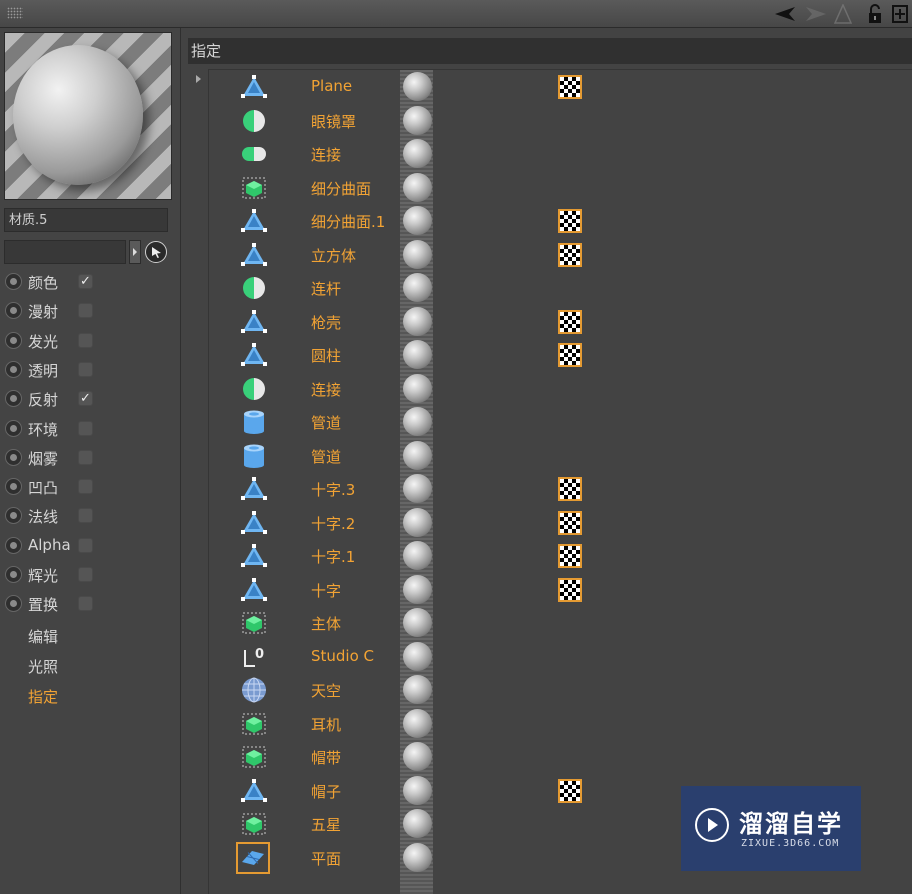 This screenshot has width=912, height=894. I want to click on object-name: 枪壳, so click(326, 322).